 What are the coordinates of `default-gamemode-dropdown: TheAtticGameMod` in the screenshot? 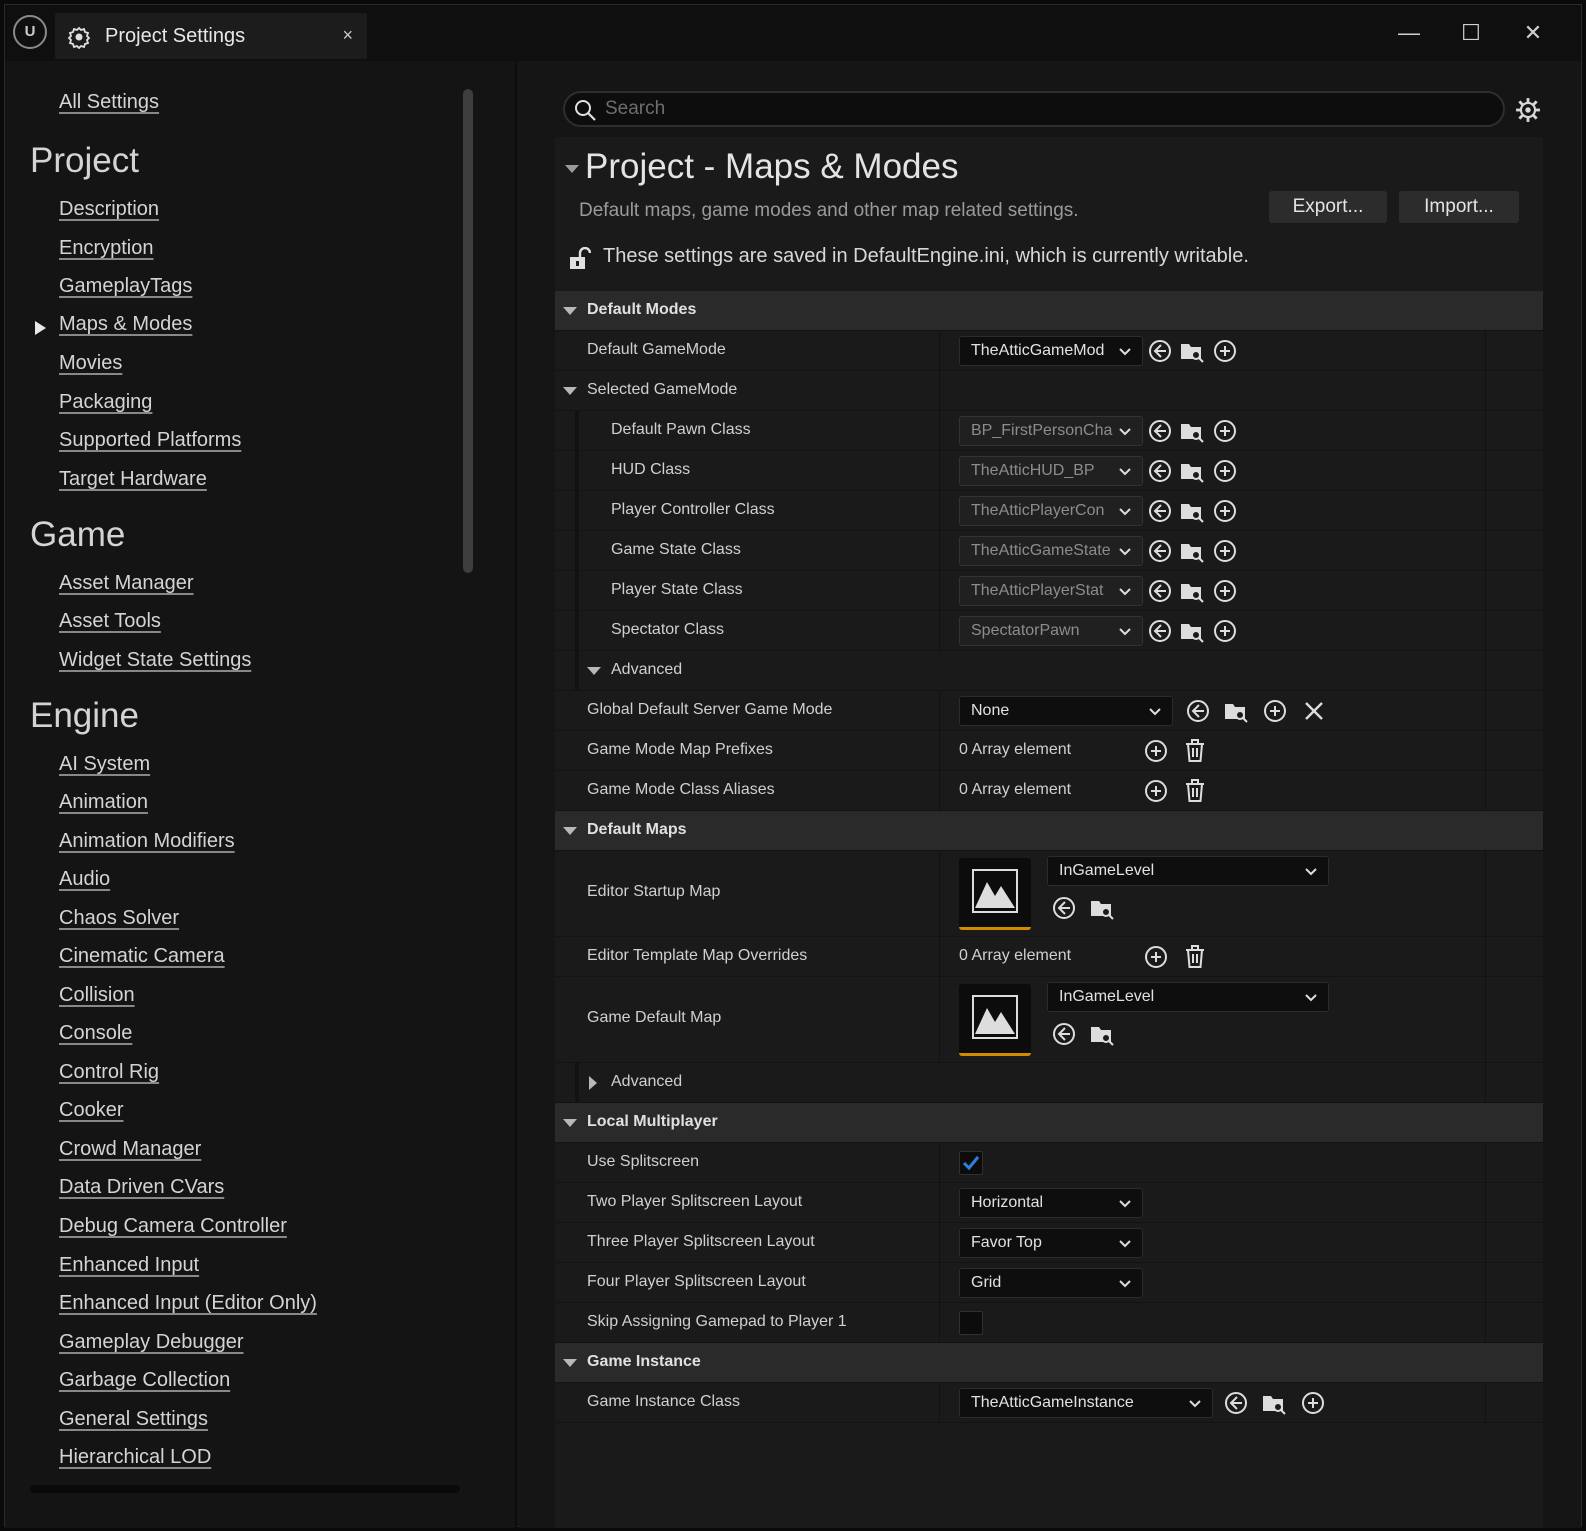 It's located at (1051, 351).